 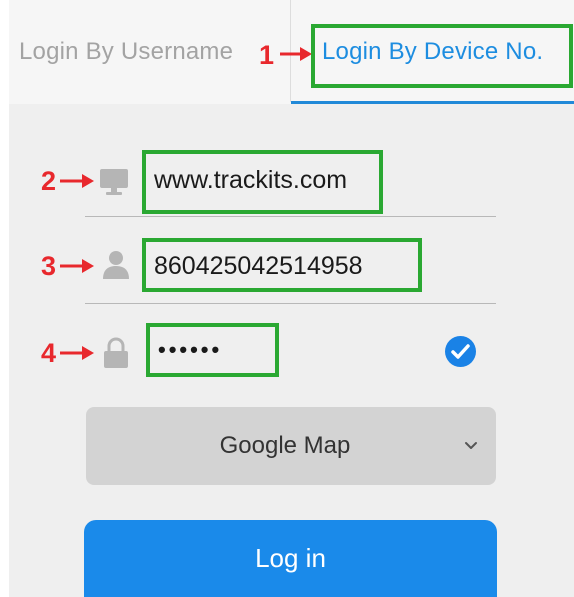 What do you see at coordinates (471, 445) in the screenshot?
I see `chevron-down-icon` at bounding box center [471, 445].